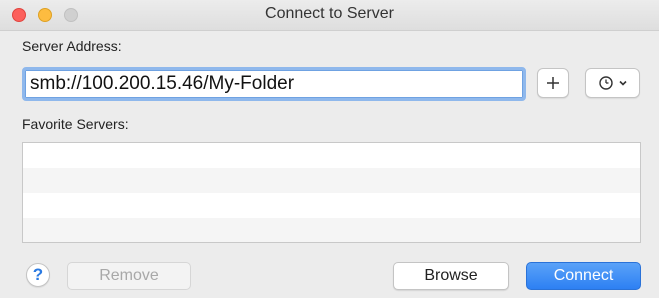 This screenshot has width=659, height=298. Describe the element at coordinates (622, 83) in the screenshot. I see `chevron-down-icon` at that location.